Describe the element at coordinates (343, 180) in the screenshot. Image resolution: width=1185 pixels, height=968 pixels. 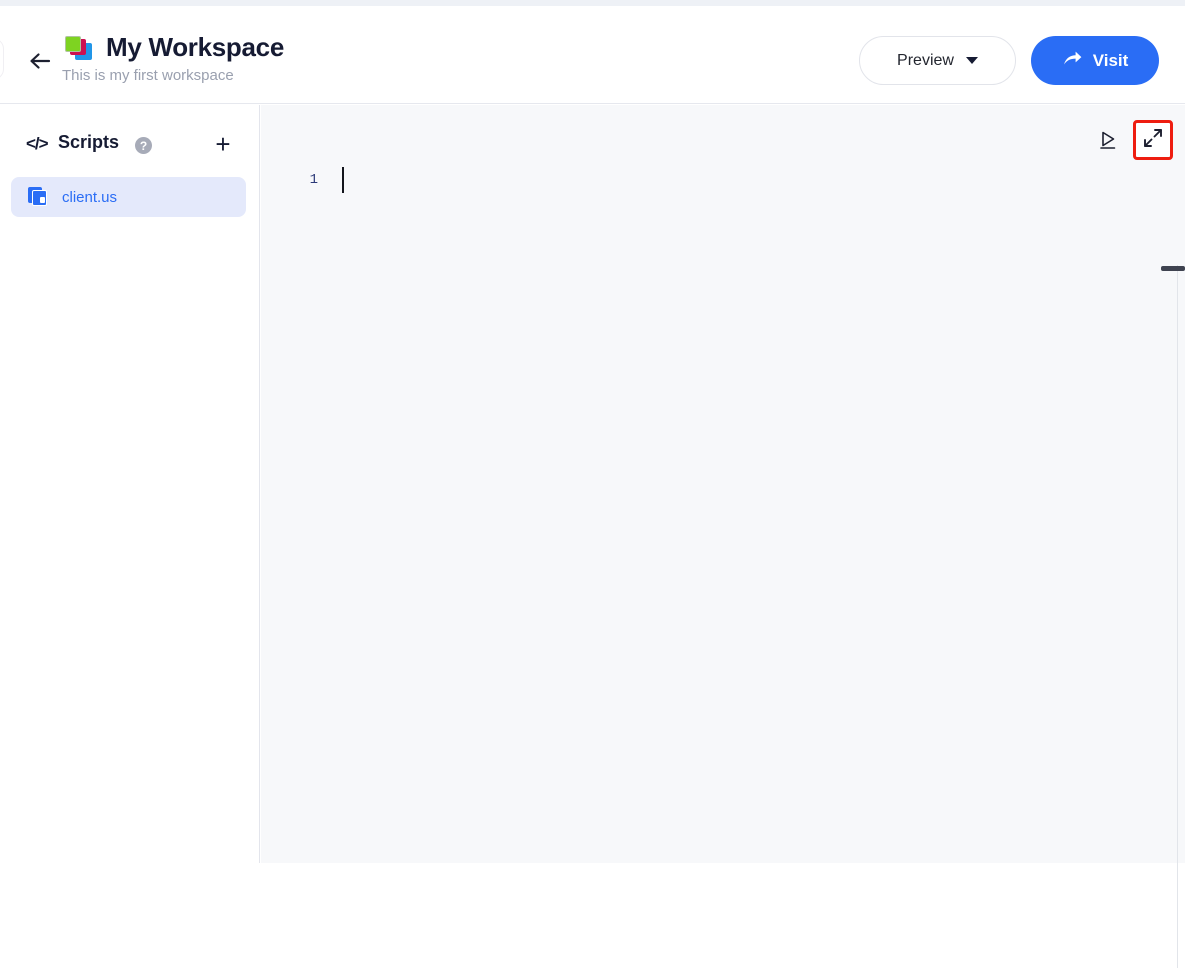
I see `text-cursor` at that location.